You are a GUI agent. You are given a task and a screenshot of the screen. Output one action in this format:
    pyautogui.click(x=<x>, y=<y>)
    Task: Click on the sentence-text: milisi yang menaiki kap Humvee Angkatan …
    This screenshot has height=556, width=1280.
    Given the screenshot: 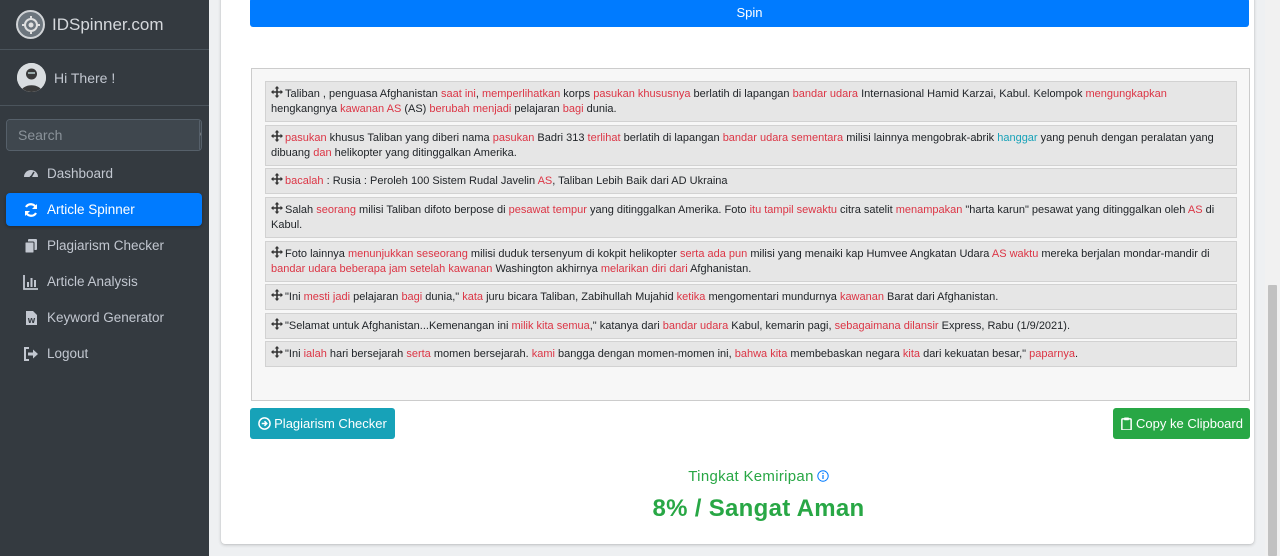 What is the action you would take?
    pyautogui.click(x=869, y=254)
    